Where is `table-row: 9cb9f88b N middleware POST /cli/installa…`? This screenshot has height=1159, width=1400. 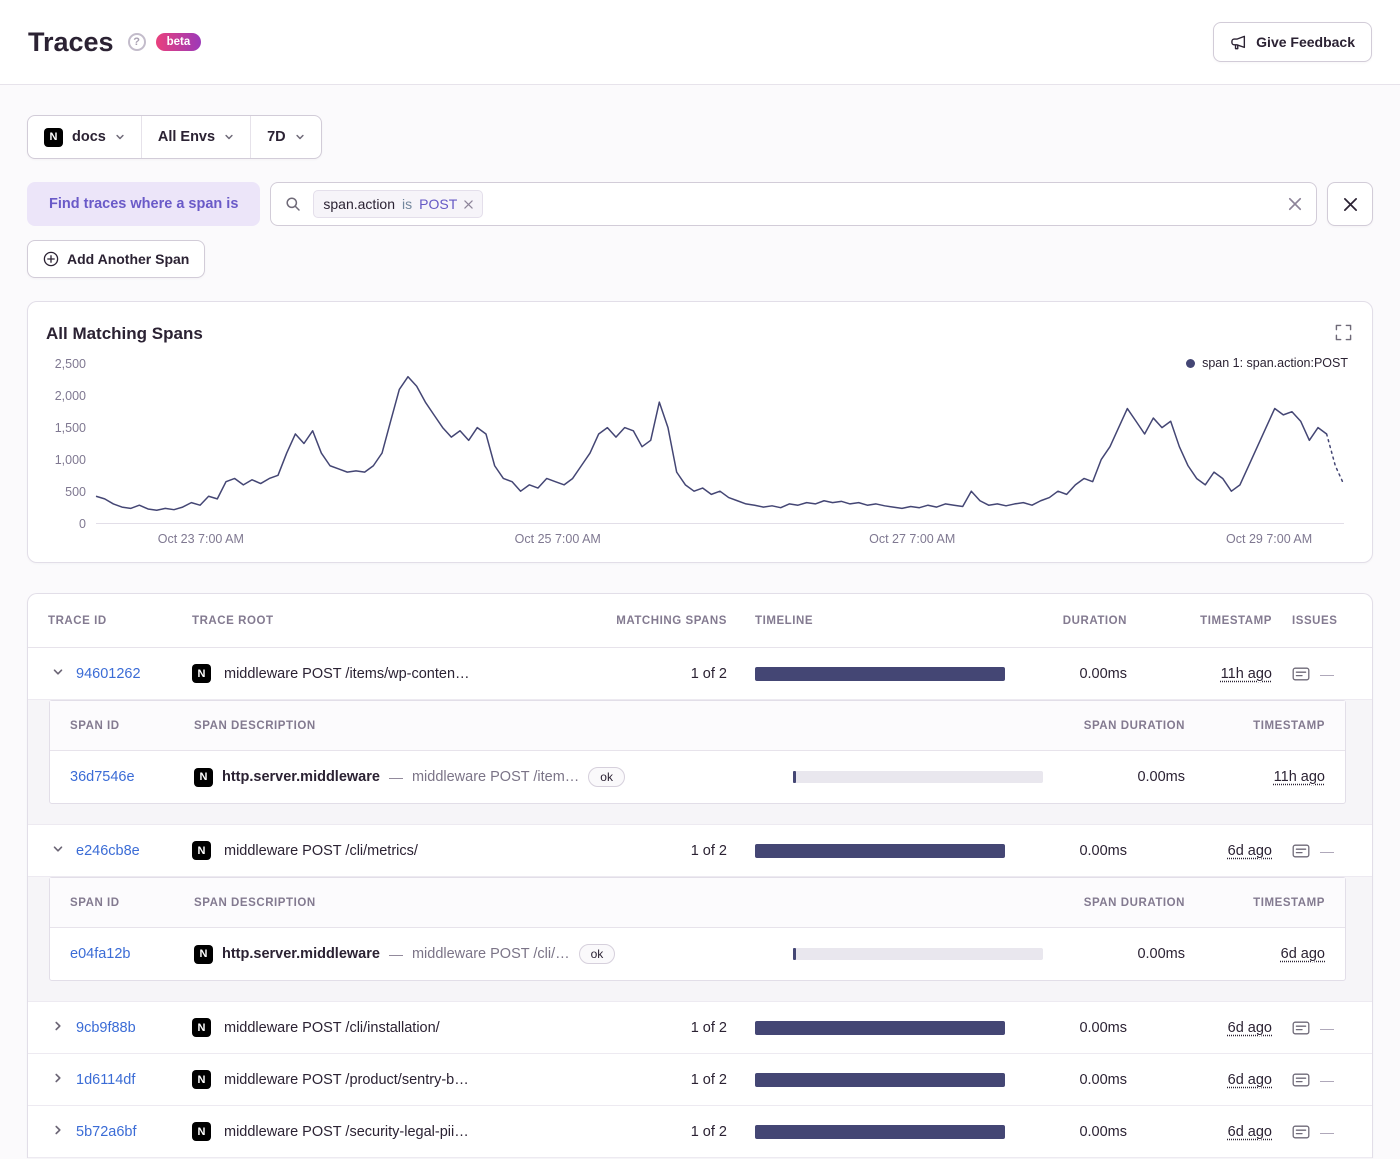
table-row: 9cb9f88b N middleware POST /cli/installa… is located at coordinates (700, 1028).